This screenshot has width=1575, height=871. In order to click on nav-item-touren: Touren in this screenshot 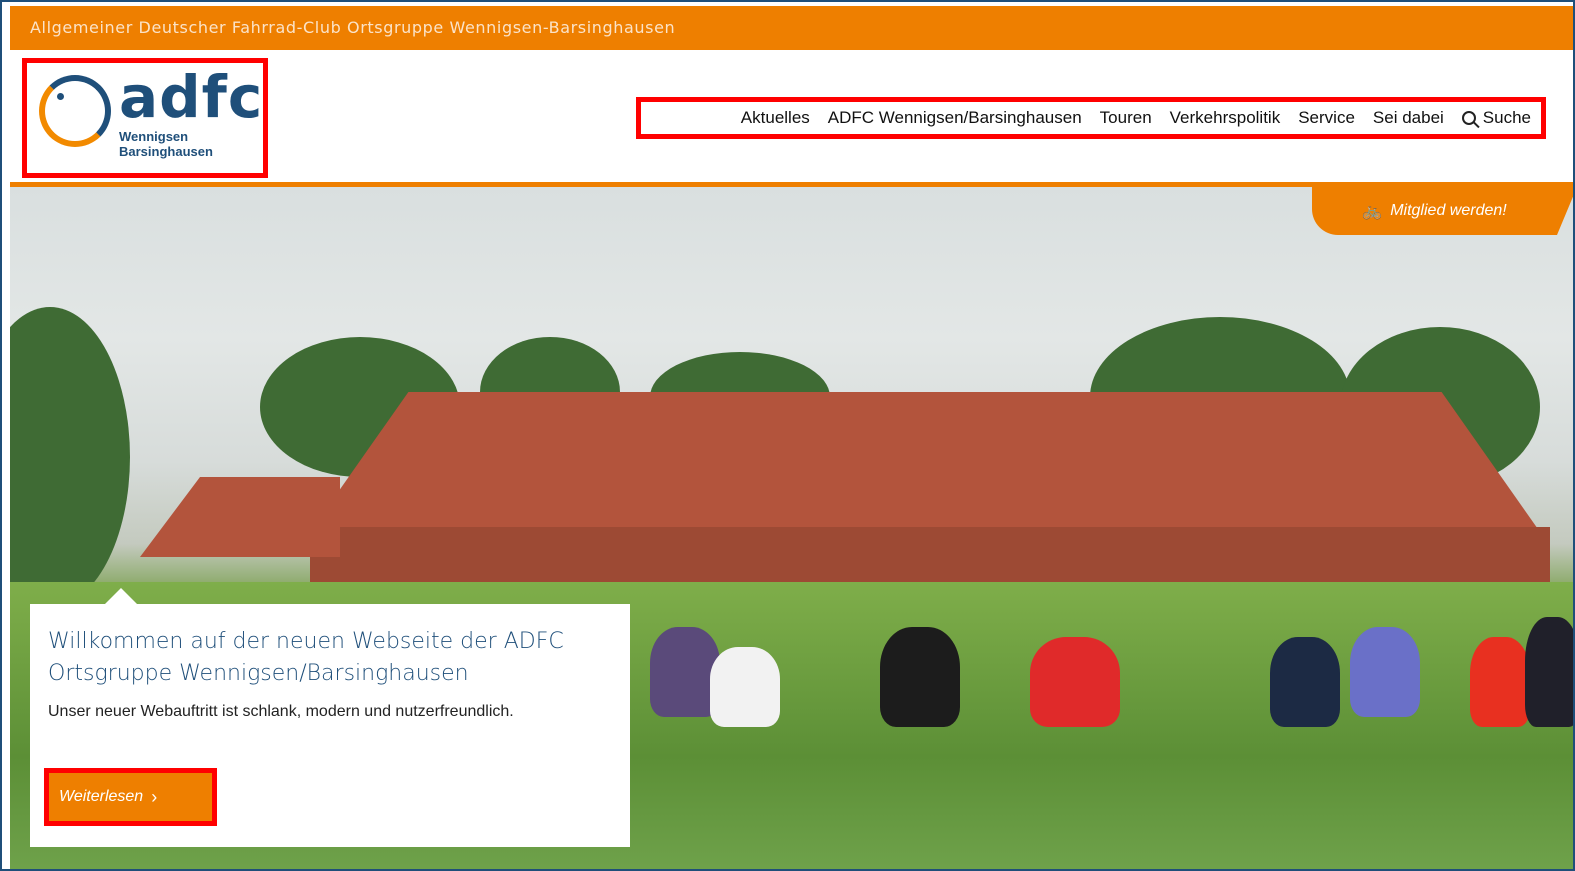, I will do `click(1126, 118)`.